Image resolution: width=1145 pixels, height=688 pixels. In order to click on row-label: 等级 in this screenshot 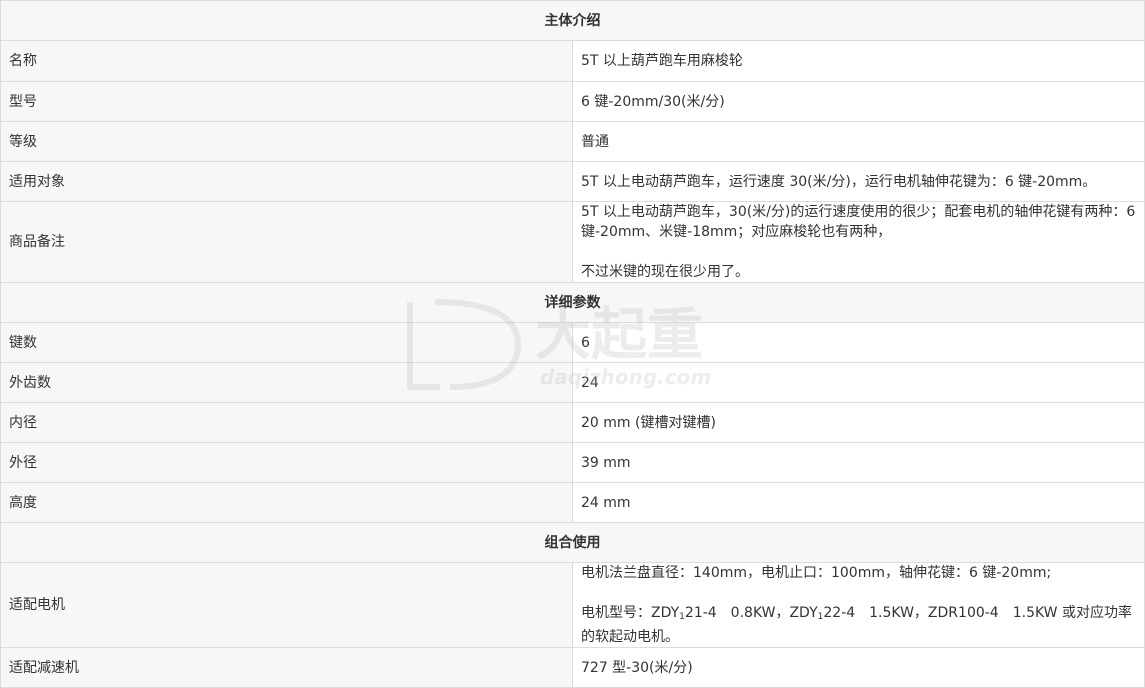, I will do `click(286, 141)`.